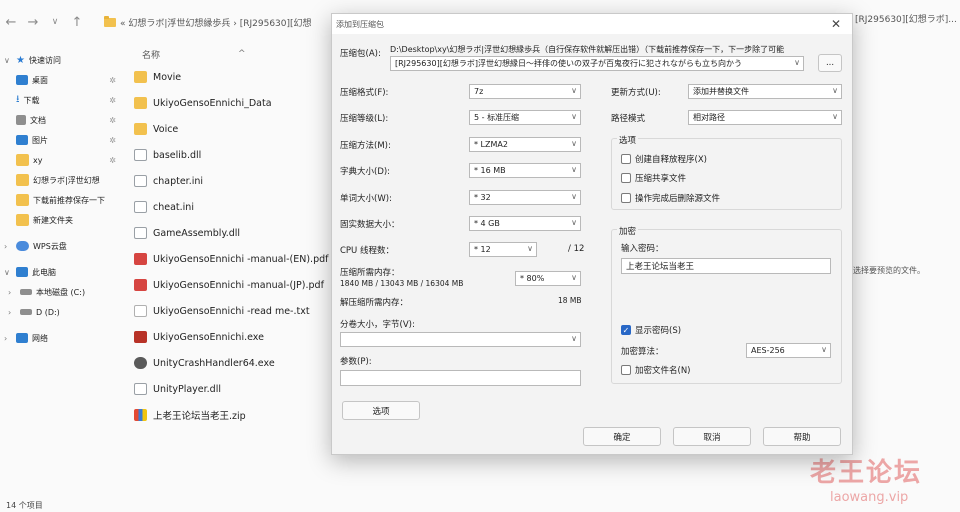 This screenshot has width=960, height=512. Describe the element at coordinates (61, 272) in the screenshot. I see `sidebar-item-this-pc: ∨ 此电脑` at that location.